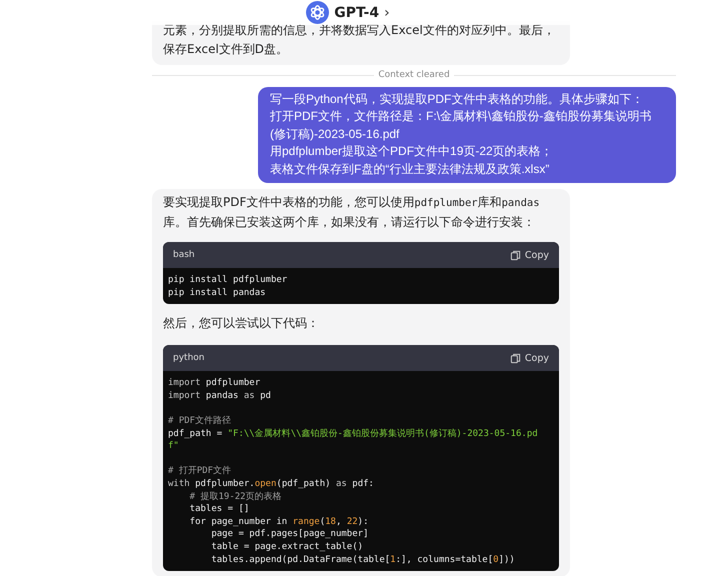 The width and height of the screenshot is (720, 576). I want to click on message-text: 要实现提取PDF文件中表格的功能，您可以使用pdfplumber库和pandas 库。首先确保已安装这两个库，如果没有，请运行以下命令进行安装：, so click(352, 213).